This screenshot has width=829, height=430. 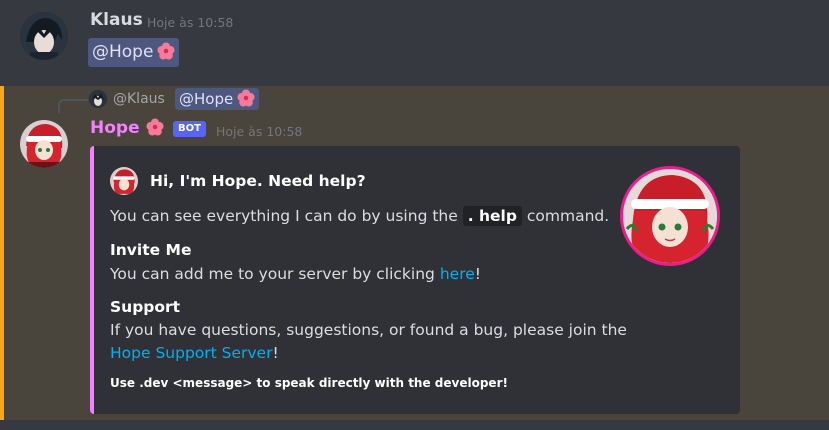 I want to click on reply-mention: @Hope, so click(x=217, y=99).